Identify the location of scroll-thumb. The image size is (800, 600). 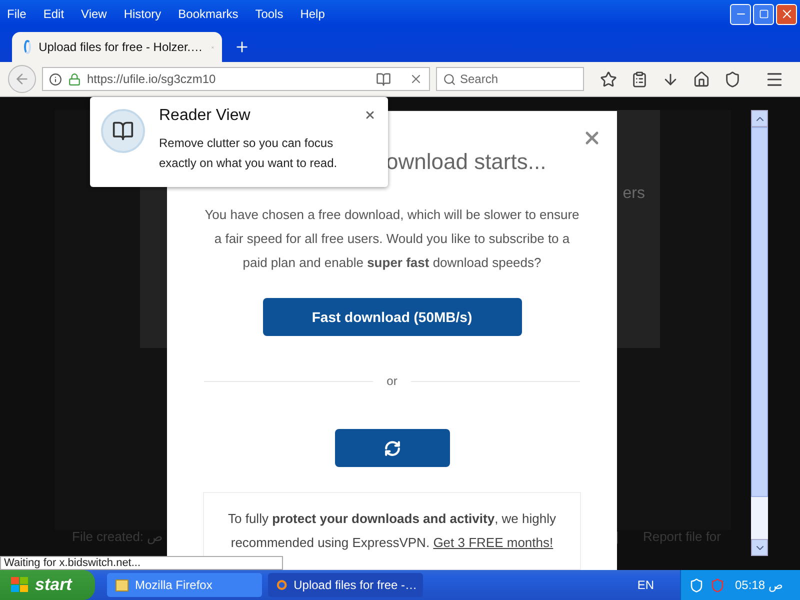
(759, 312).